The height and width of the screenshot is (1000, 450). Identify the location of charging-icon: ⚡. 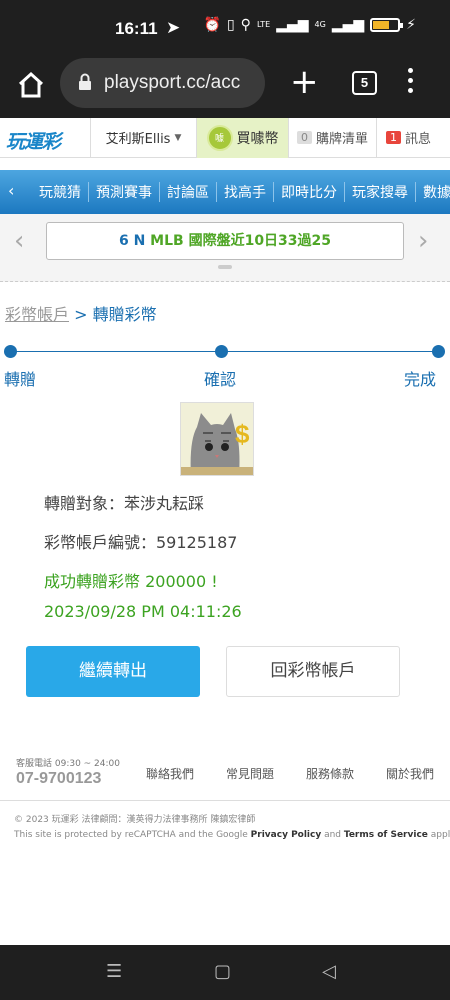
(411, 25).